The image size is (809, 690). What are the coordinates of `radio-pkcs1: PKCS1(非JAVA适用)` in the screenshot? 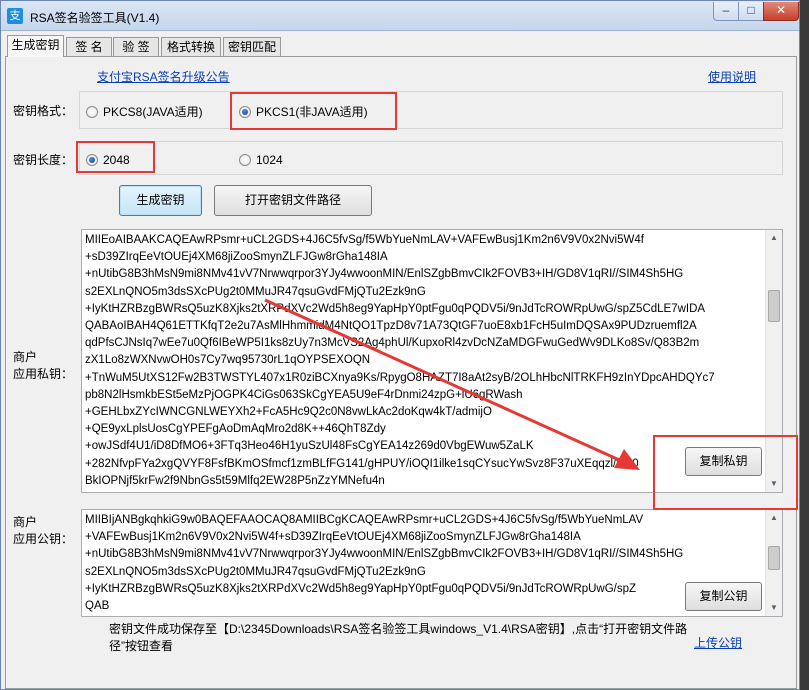 It's located at (303, 111).